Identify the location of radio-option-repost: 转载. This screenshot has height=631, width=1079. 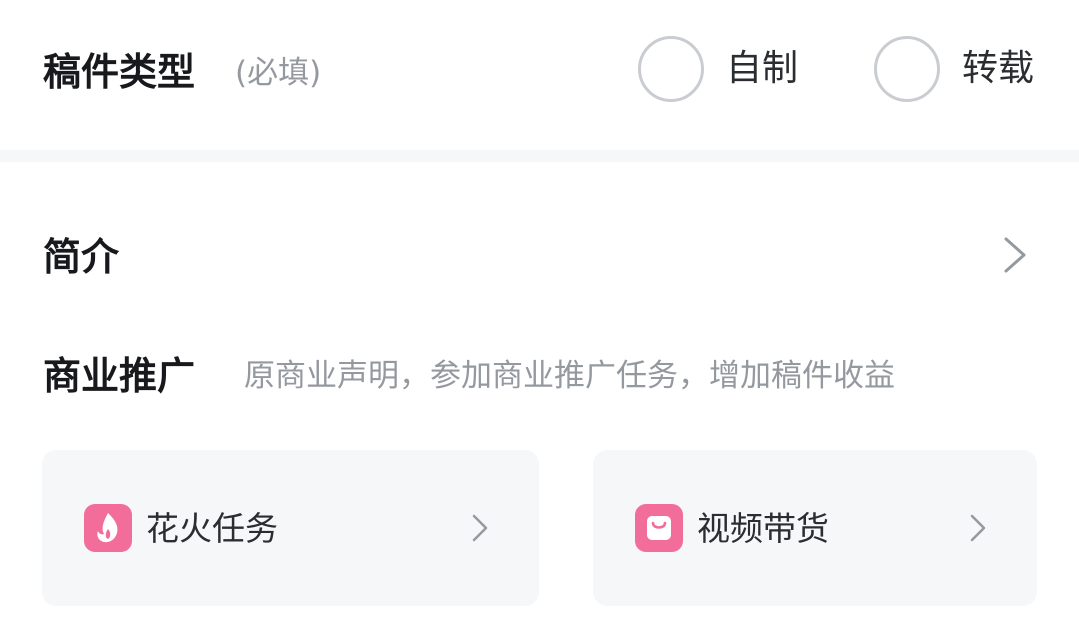
(954, 69).